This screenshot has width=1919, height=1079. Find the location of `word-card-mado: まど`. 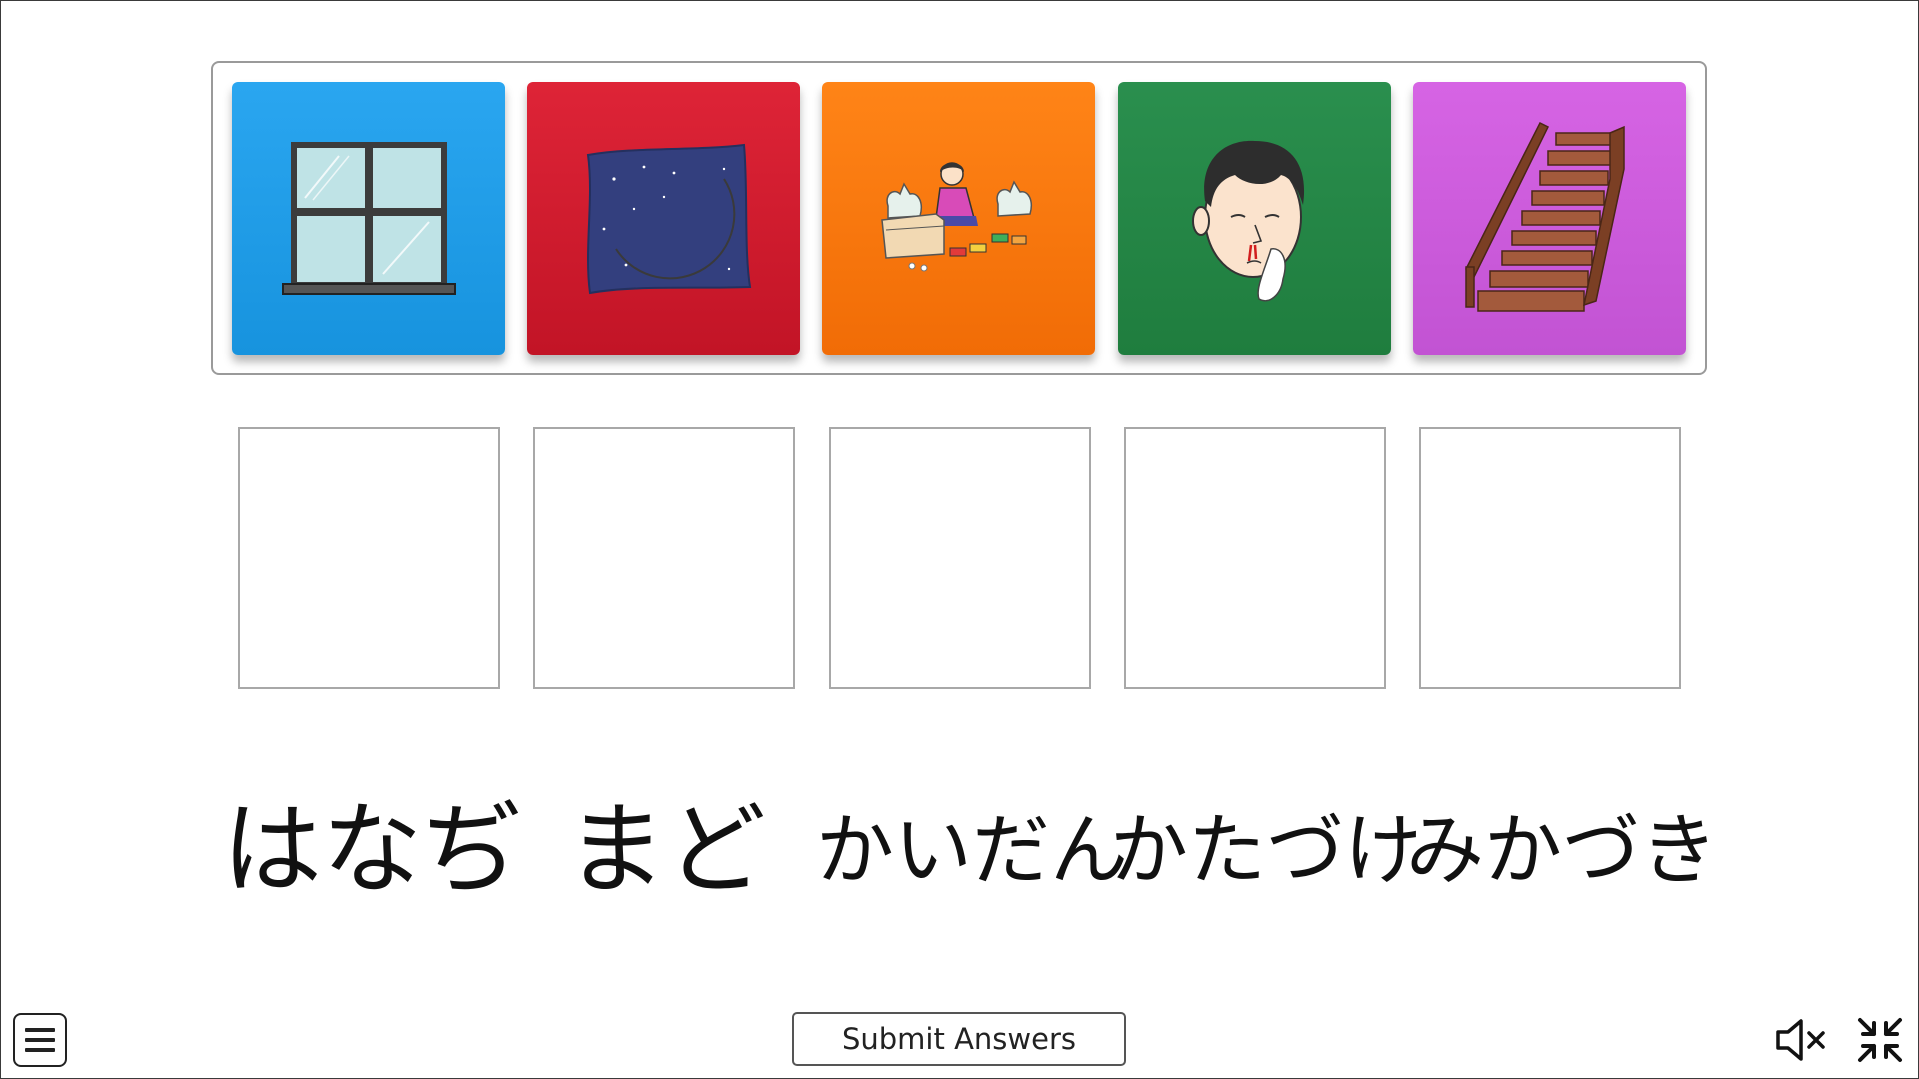

word-card-mado: まど is located at coordinates (666, 850).